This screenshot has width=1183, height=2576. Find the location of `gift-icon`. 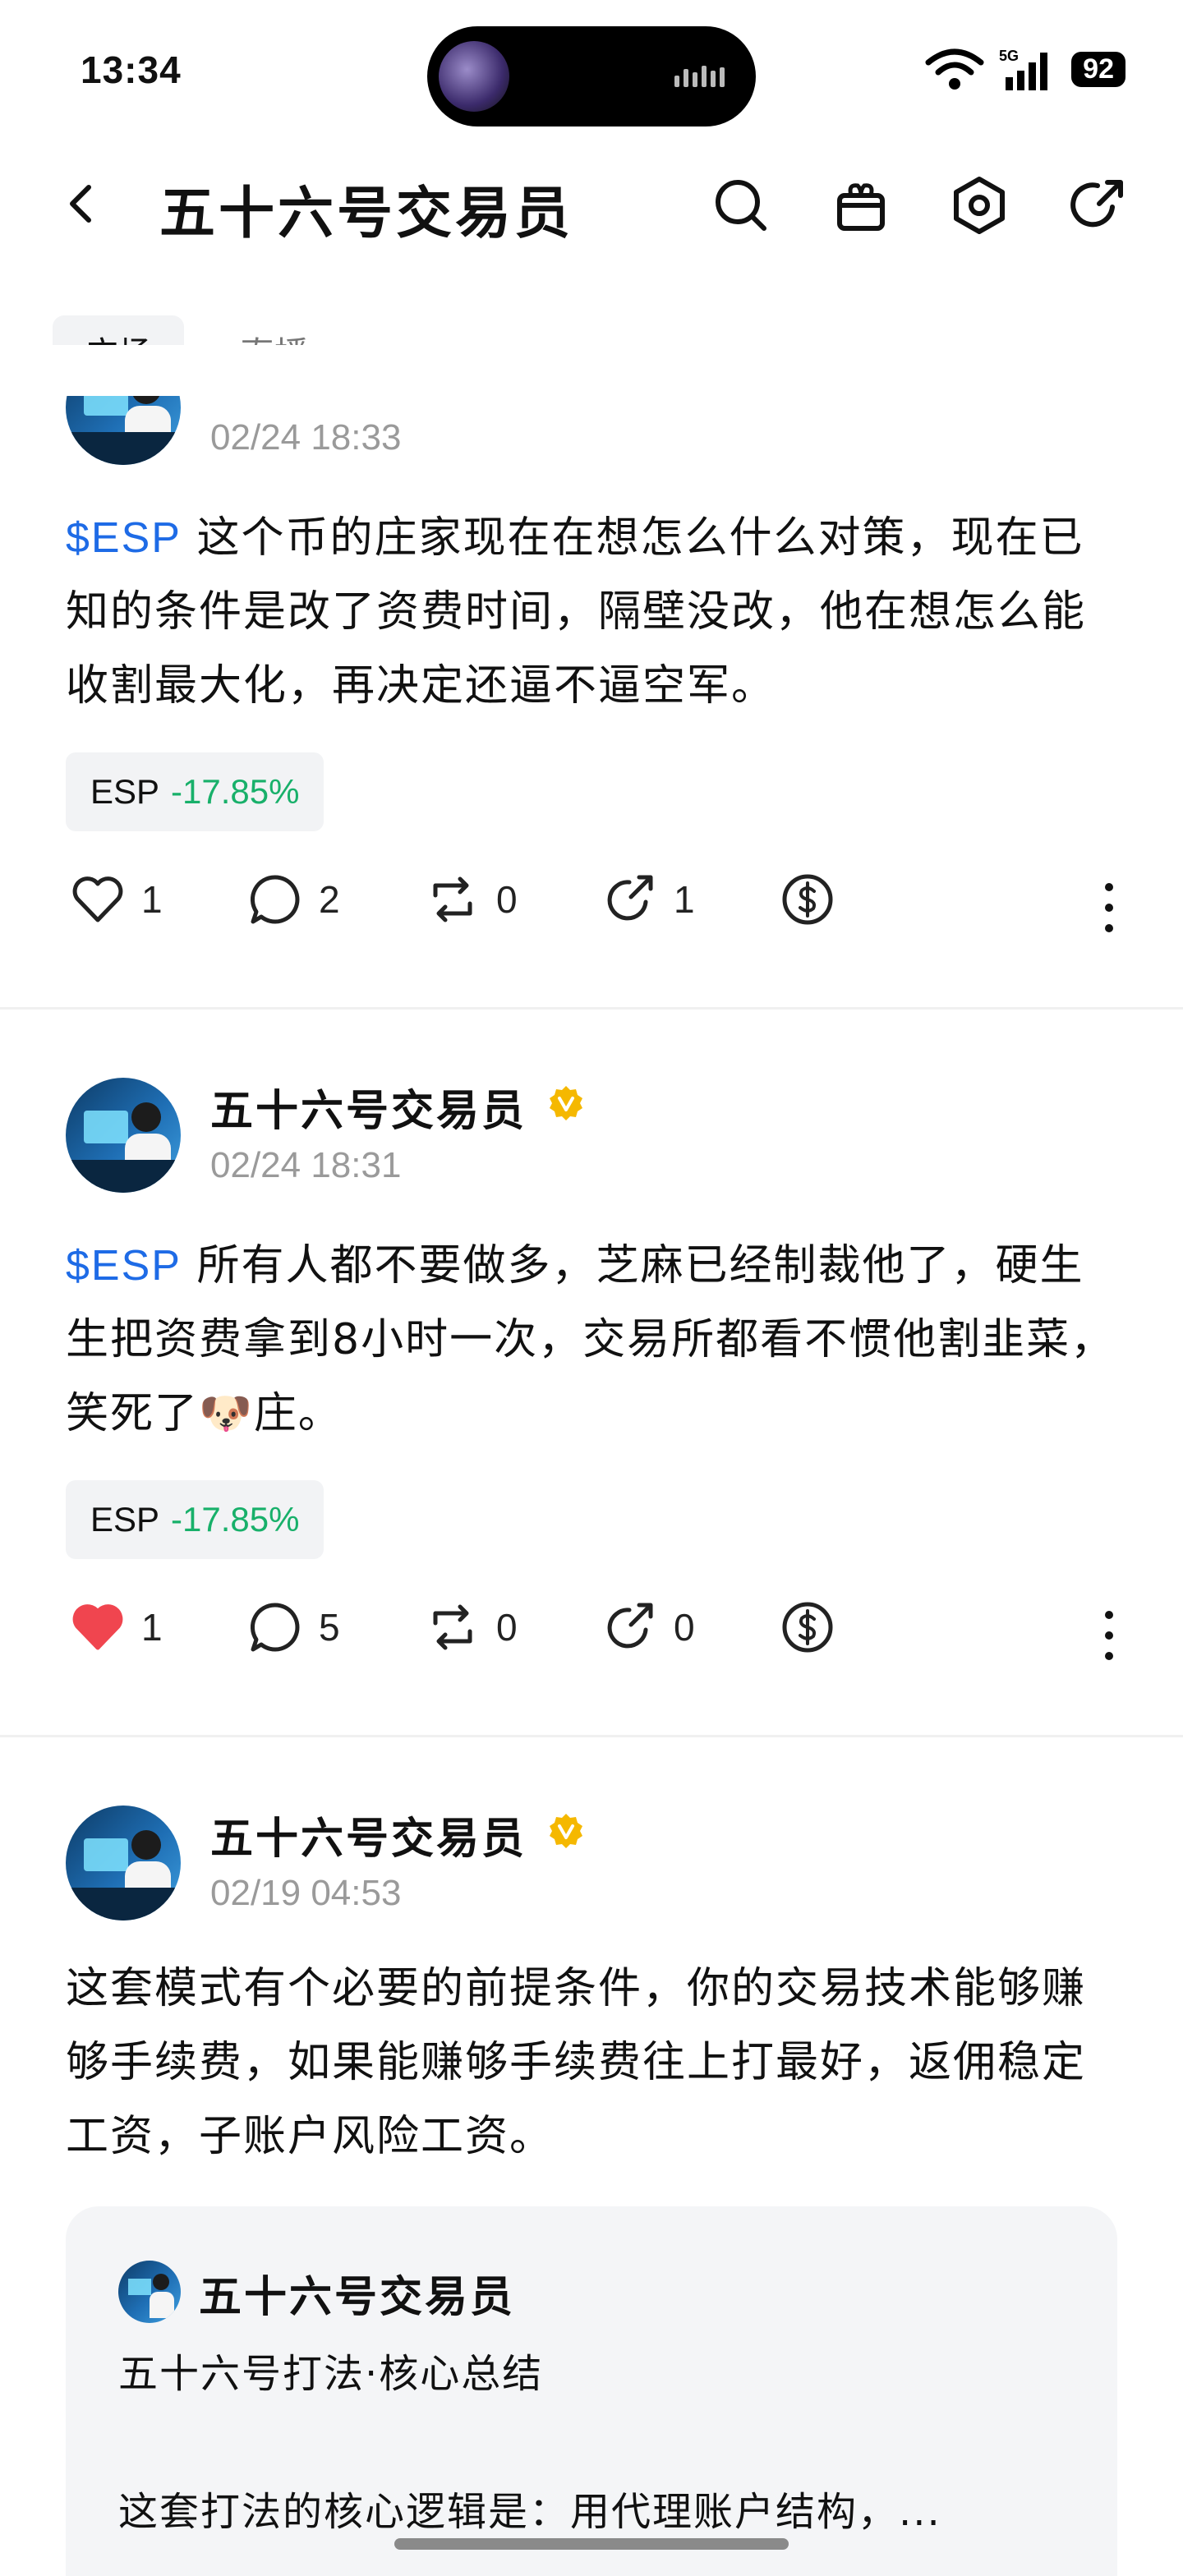

gift-icon is located at coordinates (861, 205).